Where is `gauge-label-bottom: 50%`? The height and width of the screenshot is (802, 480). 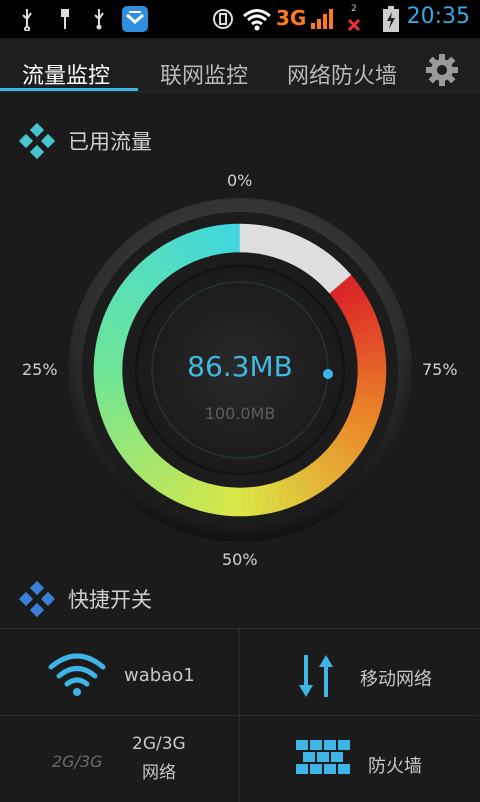
gauge-label-bottom: 50% is located at coordinates (240, 559).